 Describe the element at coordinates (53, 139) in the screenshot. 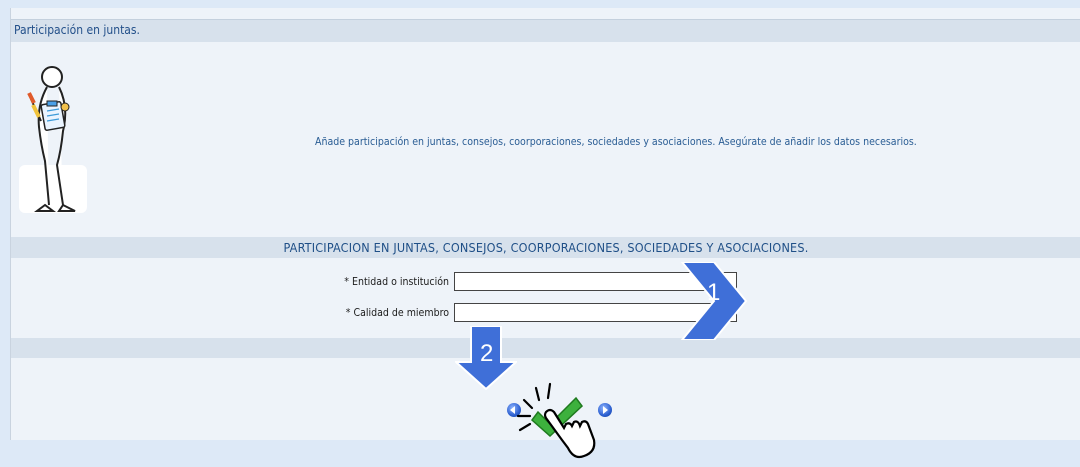

I see `person-clipboard-icon` at that location.